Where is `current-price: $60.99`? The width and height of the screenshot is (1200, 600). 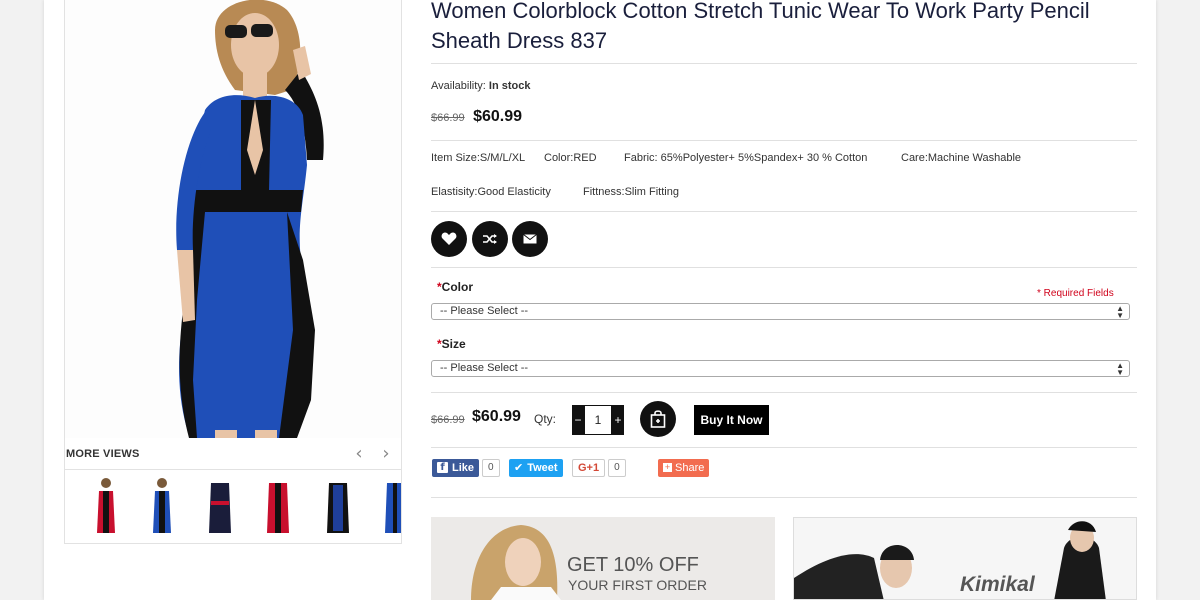
current-price: $60.99 is located at coordinates (498, 116).